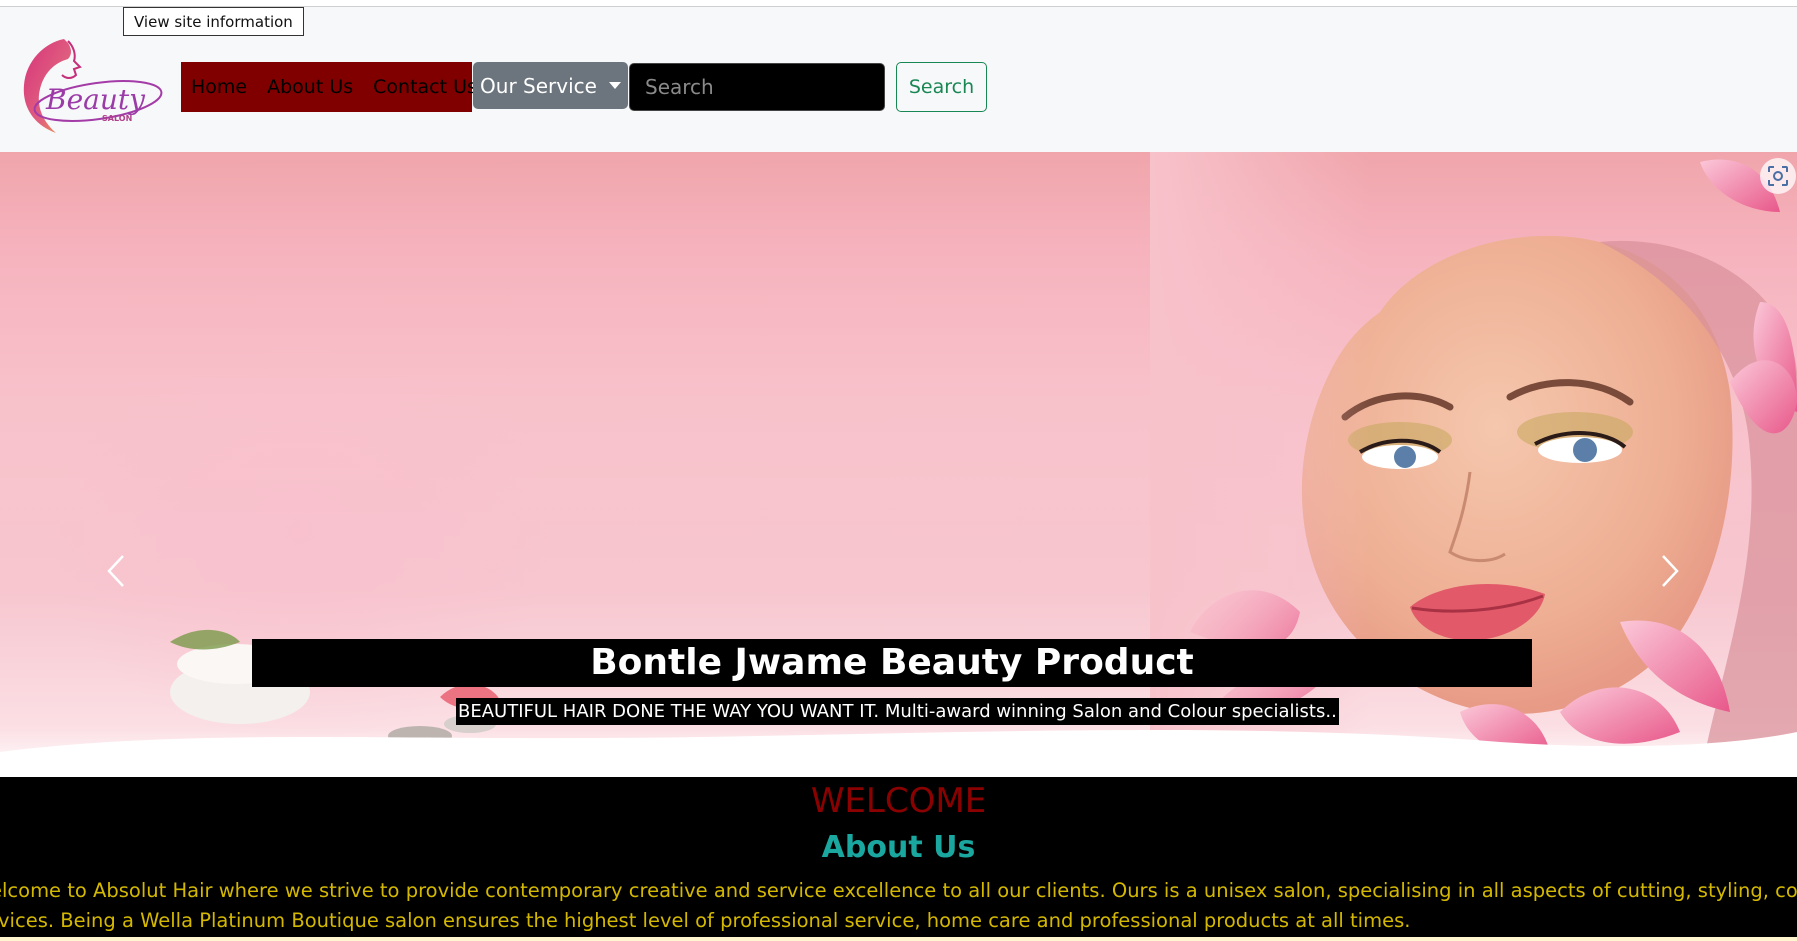 The width and height of the screenshot is (1797, 941). I want to click on chevron-left-icon, so click(115, 571).